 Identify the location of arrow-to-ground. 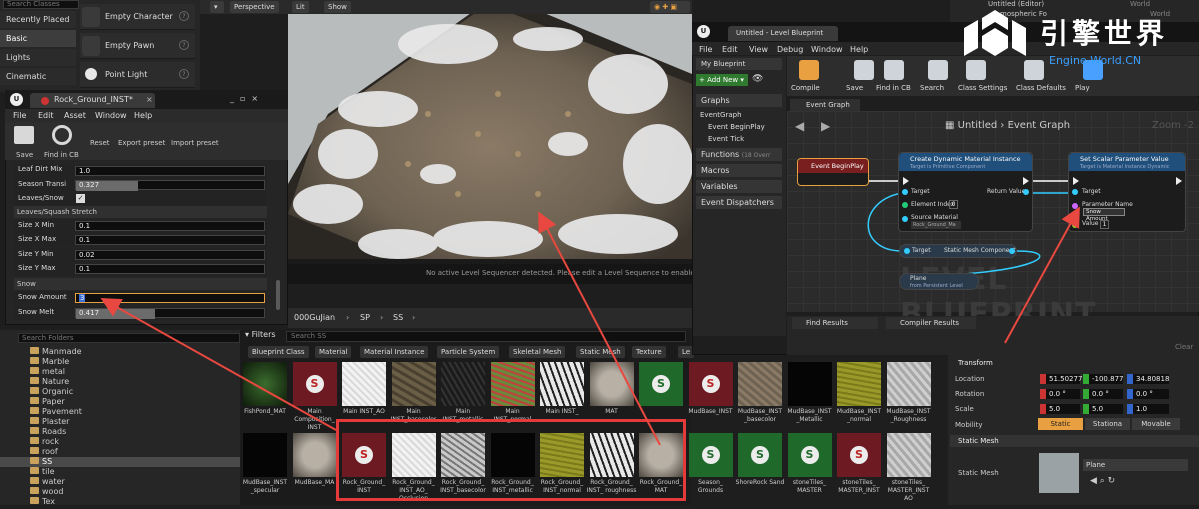
(599, 328).